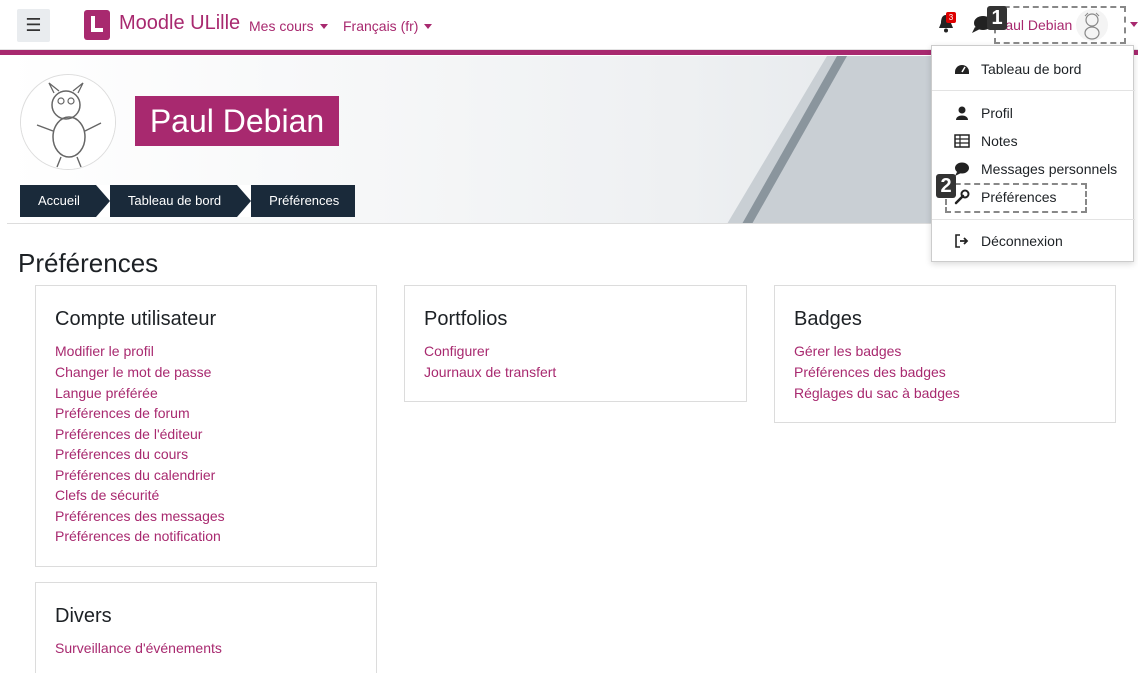 The height and width of the screenshot is (673, 1138). Describe the element at coordinates (206, 627) in the screenshot. I see `card-misc: Divers Surveillance d'événements` at that location.